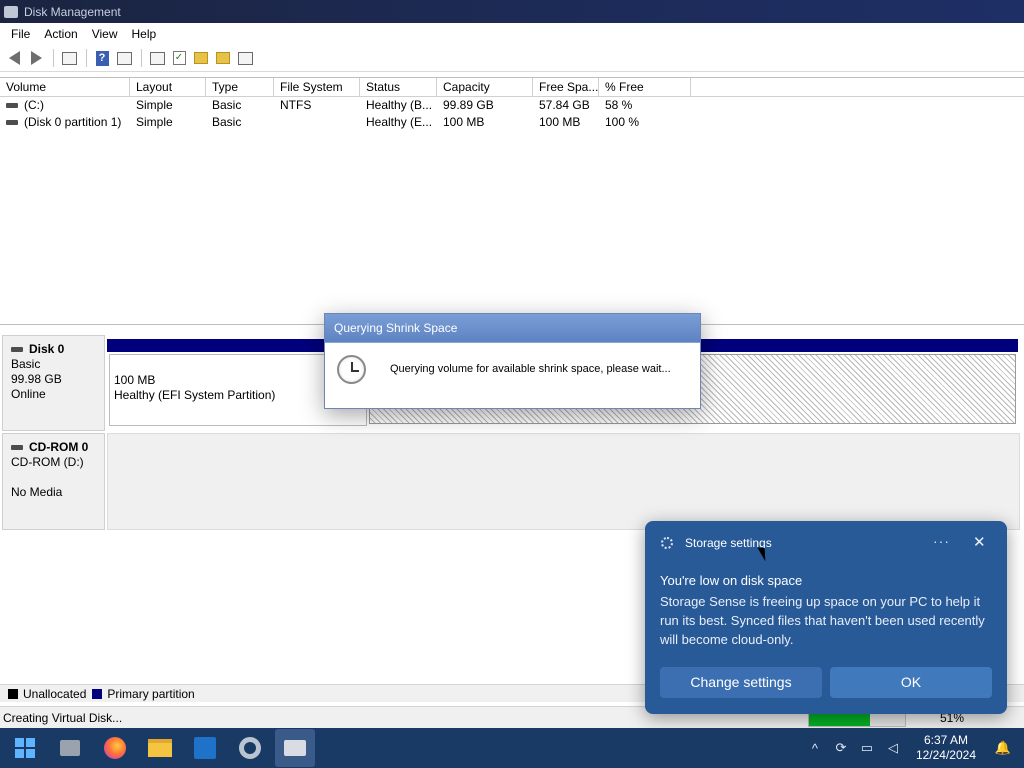  What do you see at coordinates (911, 682) in the screenshot?
I see `ok-button: OK` at bounding box center [911, 682].